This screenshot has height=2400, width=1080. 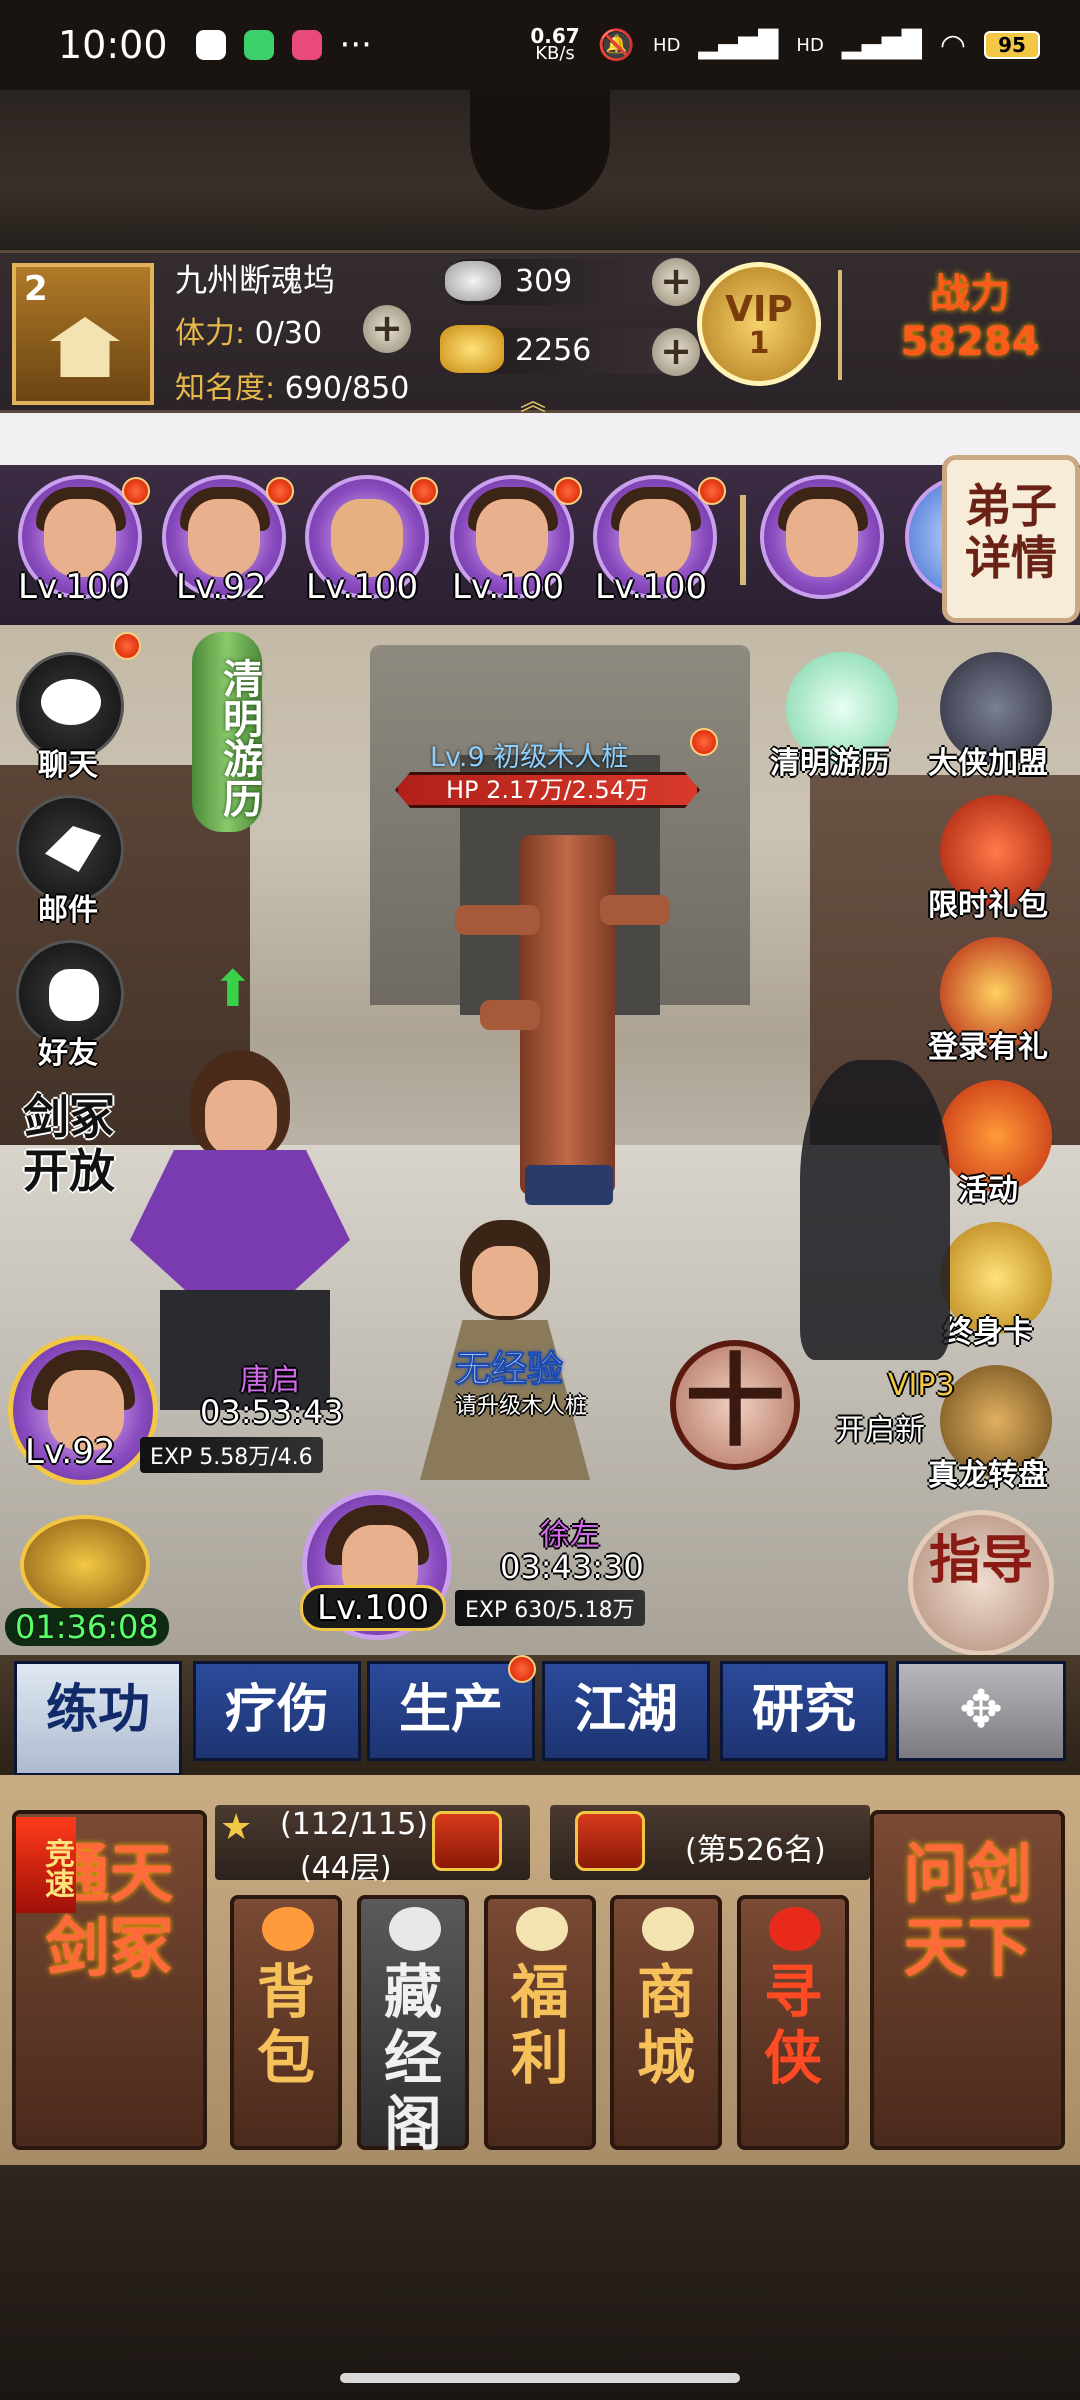 I want to click on gold-amount: 2256, so click(x=553, y=350).